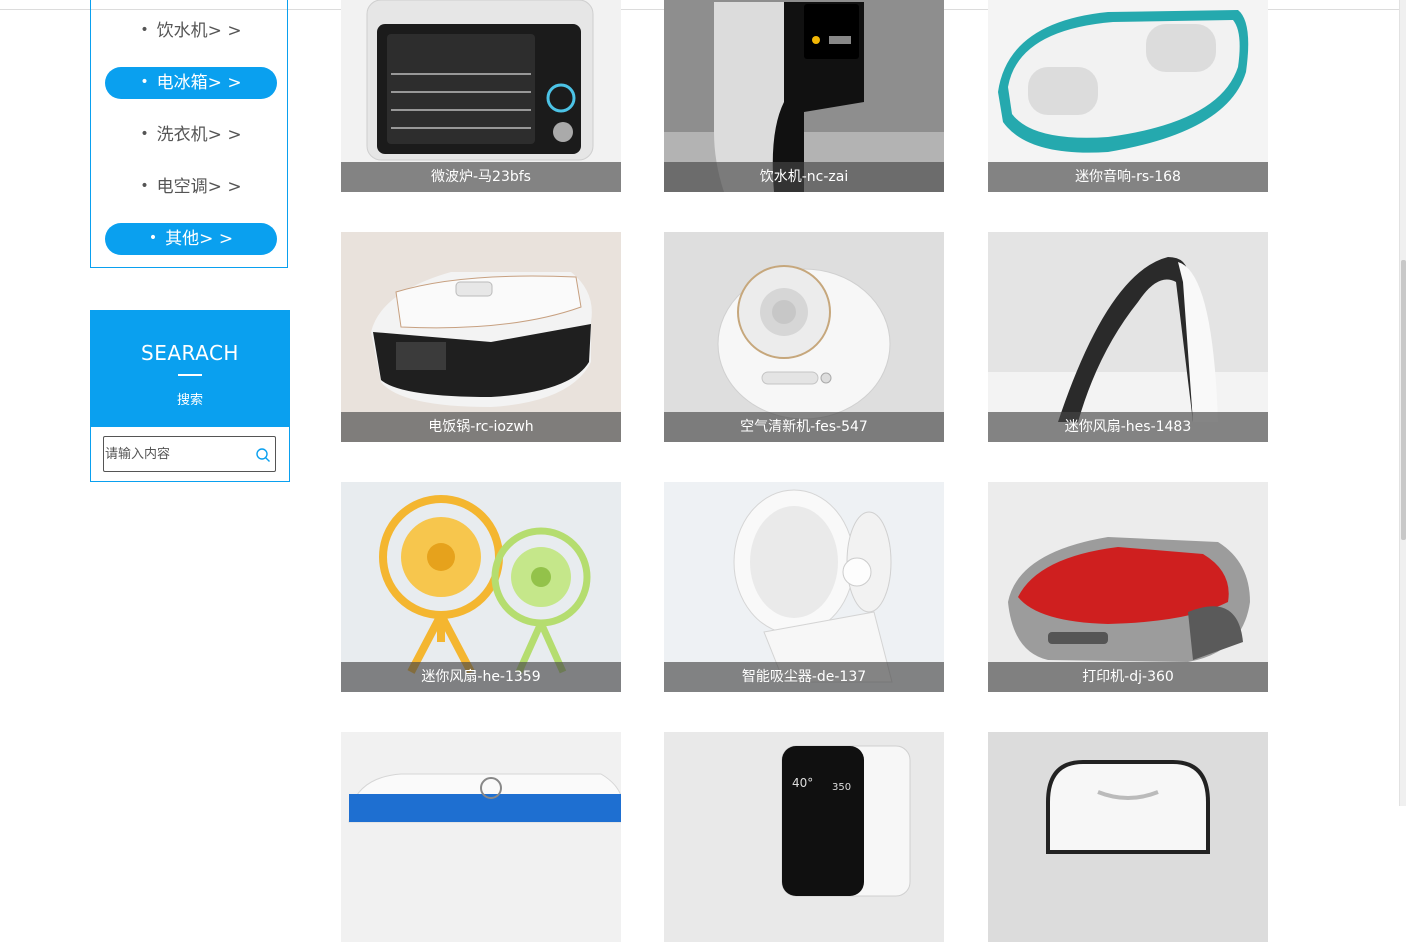  I want to click on category-item-refrigerator: • 电冰箱> >, so click(191, 83).